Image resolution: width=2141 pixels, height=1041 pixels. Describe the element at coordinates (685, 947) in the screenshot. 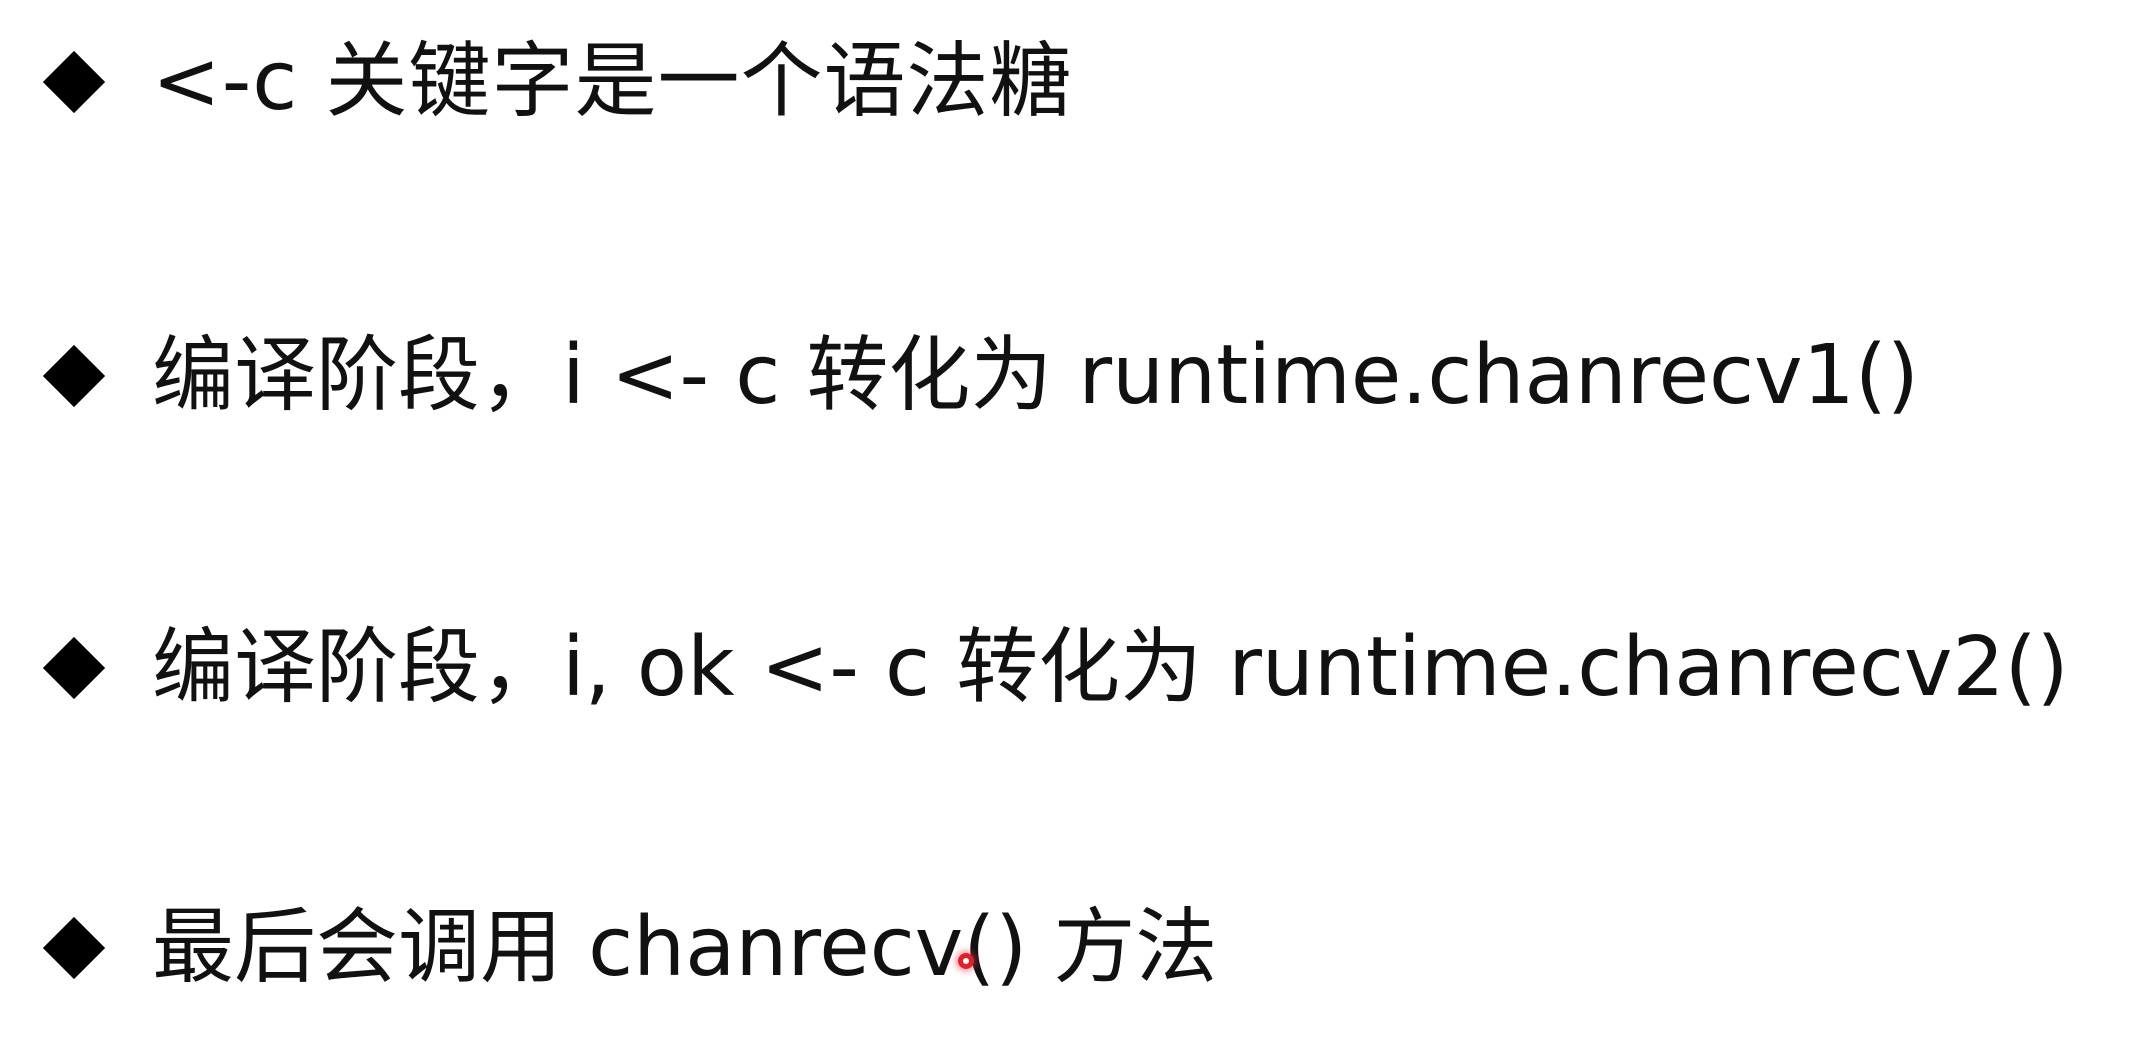

I see `bullet-text: 最后会调用 chanrecv() 方法` at that location.